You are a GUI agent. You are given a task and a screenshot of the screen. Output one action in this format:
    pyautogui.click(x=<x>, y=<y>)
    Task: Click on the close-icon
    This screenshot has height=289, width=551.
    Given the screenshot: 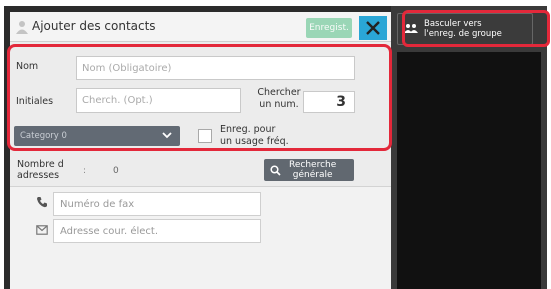 What is the action you would take?
    pyautogui.click(x=373, y=28)
    